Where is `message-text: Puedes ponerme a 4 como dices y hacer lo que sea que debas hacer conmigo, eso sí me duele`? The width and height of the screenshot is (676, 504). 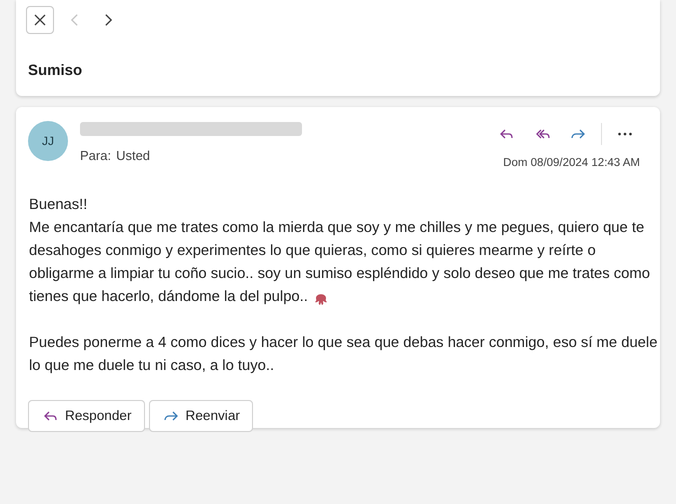 message-text: Puedes ponerme a 4 como dices y hacer lo que sea que debas hacer conmigo, eso sí me duele is located at coordinates (343, 344).